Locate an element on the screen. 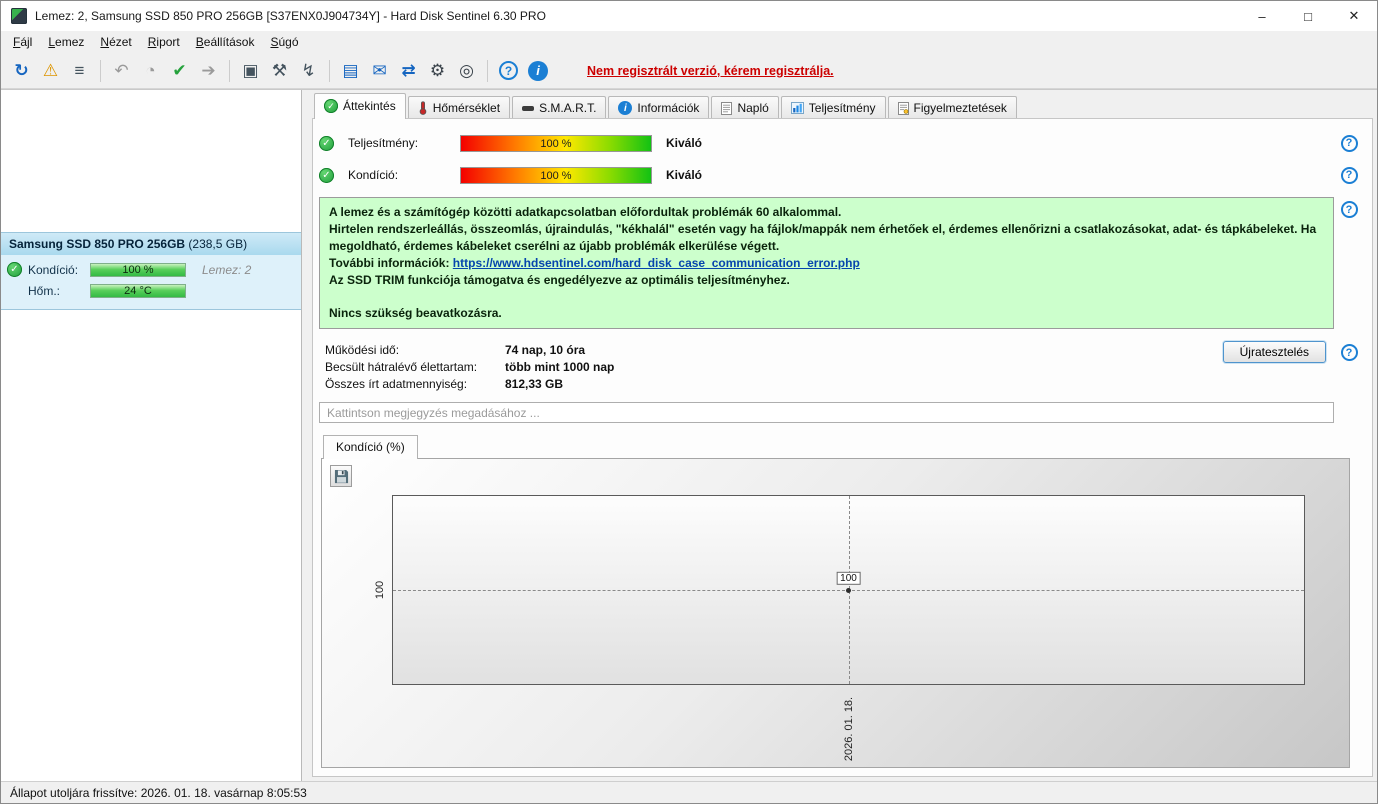 This screenshot has width=1378, height=804. tab-alerts: Figyelmeztetések is located at coordinates (952, 107).